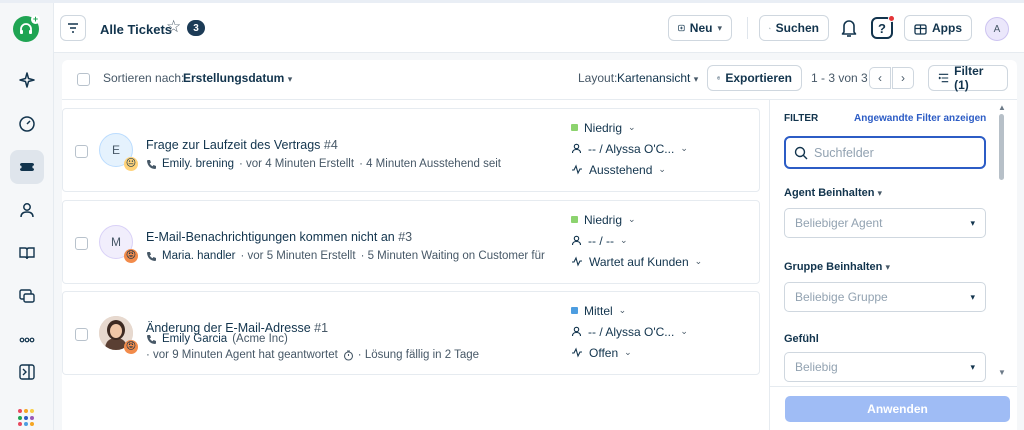  Describe the element at coordinates (199, 256) in the screenshot. I see `requester-name: Maria. handler` at that location.